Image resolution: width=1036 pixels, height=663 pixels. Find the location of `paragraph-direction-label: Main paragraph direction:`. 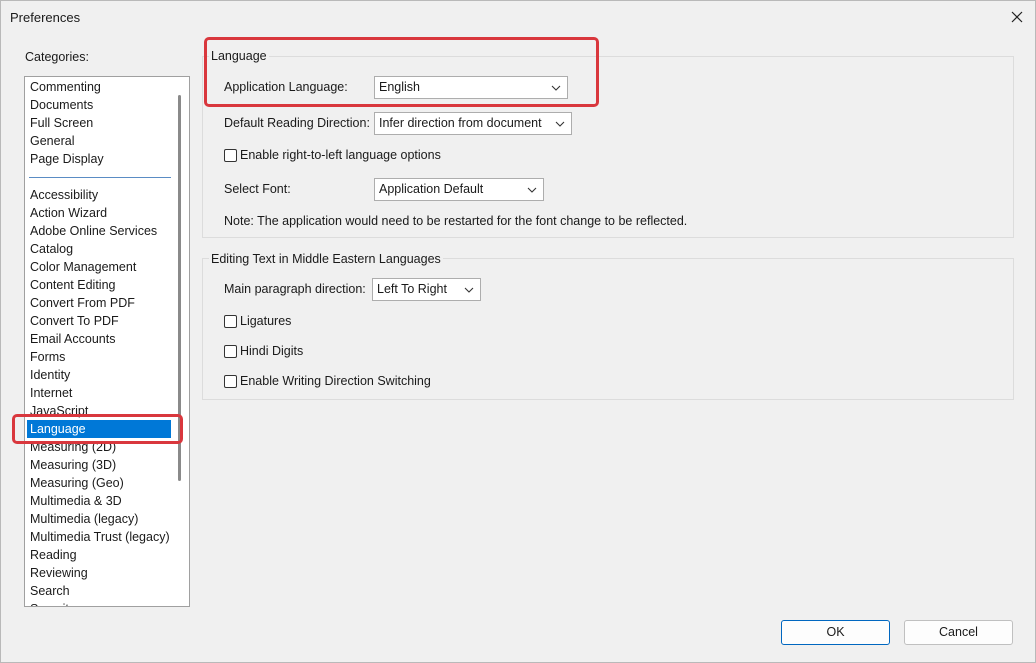

paragraph-direction-label: Main paragraph direction: is located at coordinates (295, 289).